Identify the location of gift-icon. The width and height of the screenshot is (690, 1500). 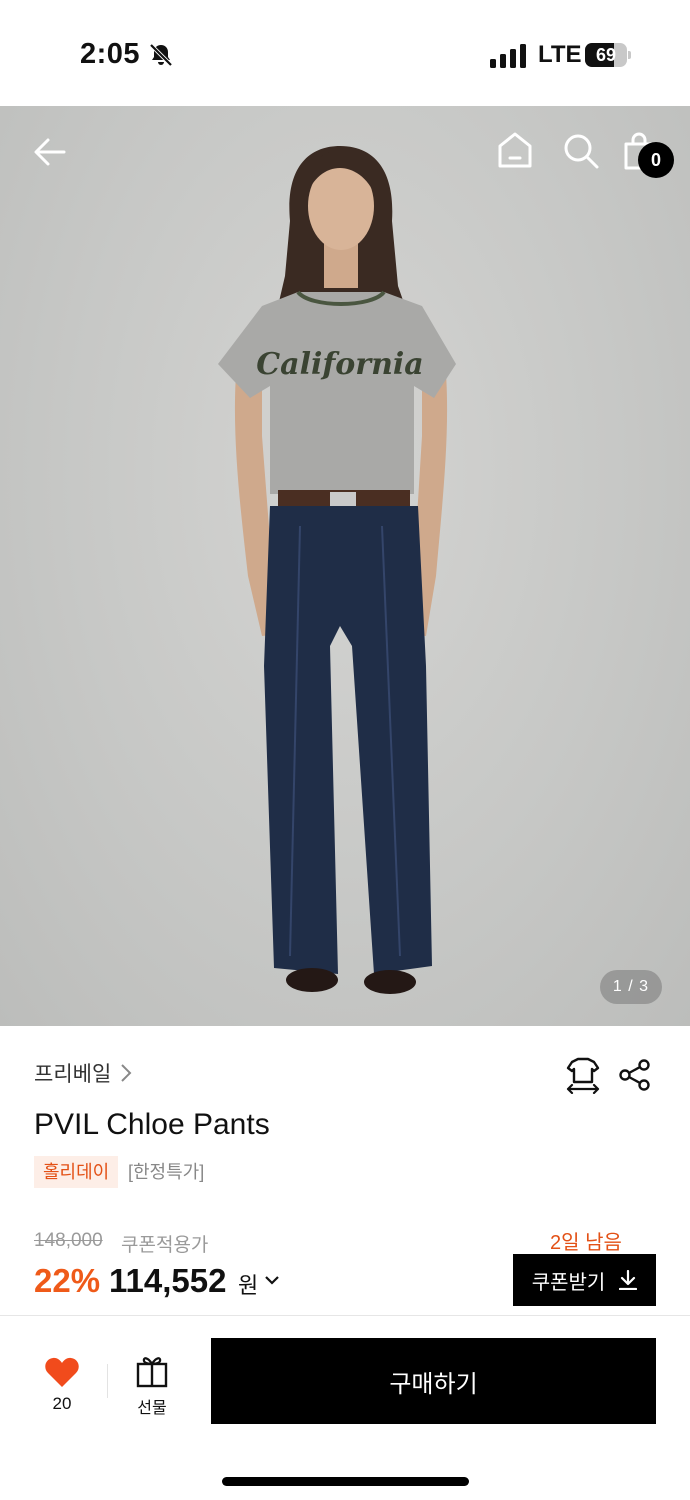
(152, 1371).